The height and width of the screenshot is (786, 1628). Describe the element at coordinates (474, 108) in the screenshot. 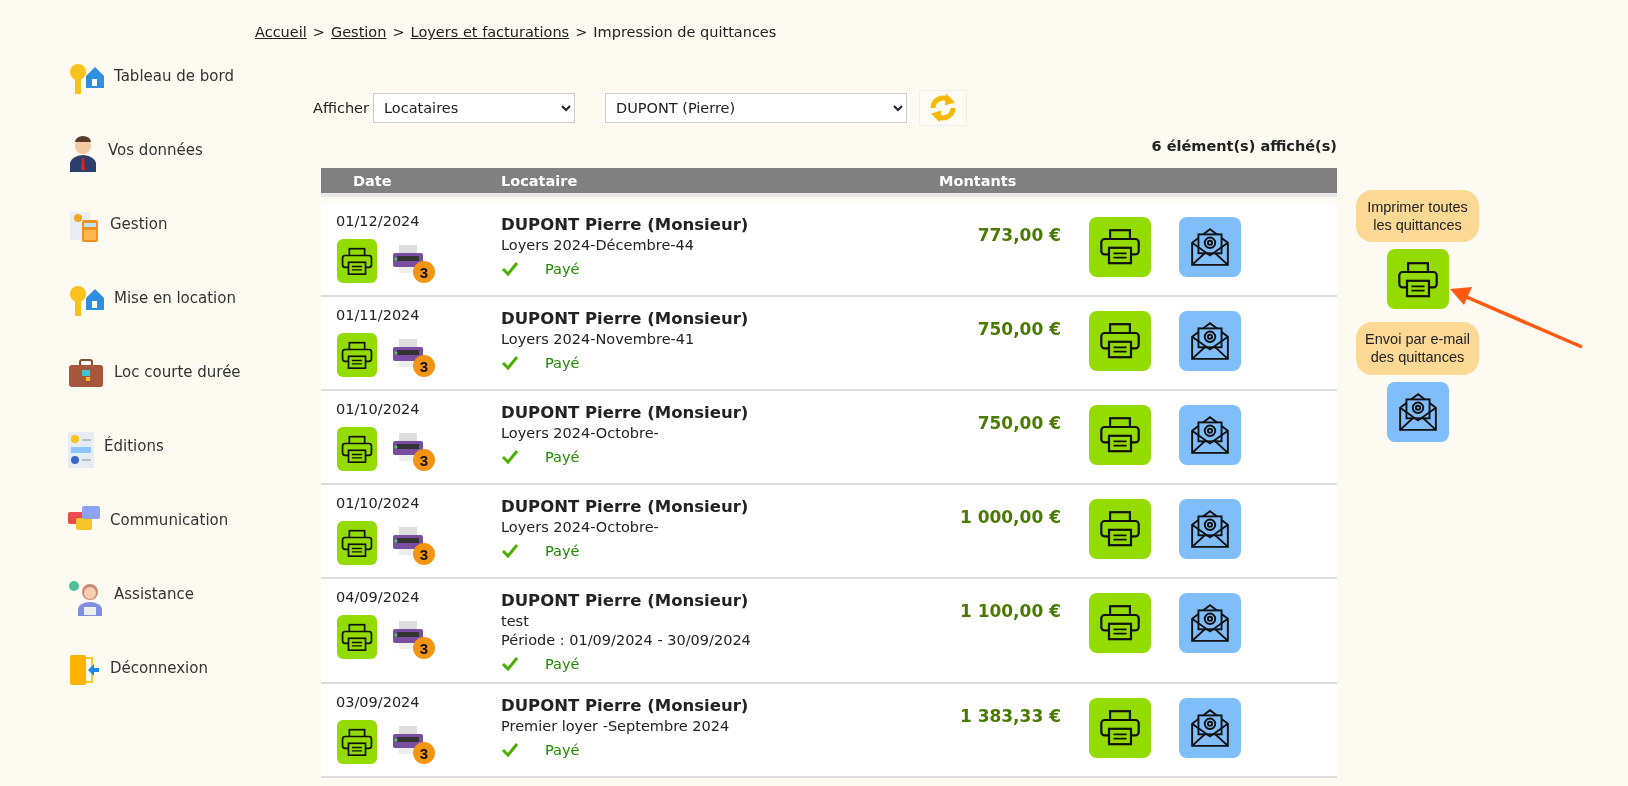

I see `type-dropdown: Locataires` at that location.